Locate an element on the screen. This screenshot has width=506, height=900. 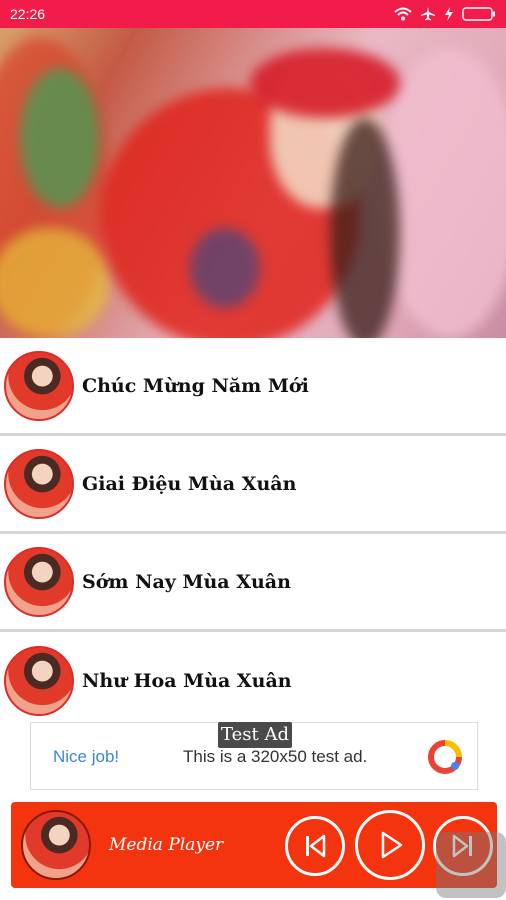
status-bar: 22:26 is located at coordinates (253, 14).